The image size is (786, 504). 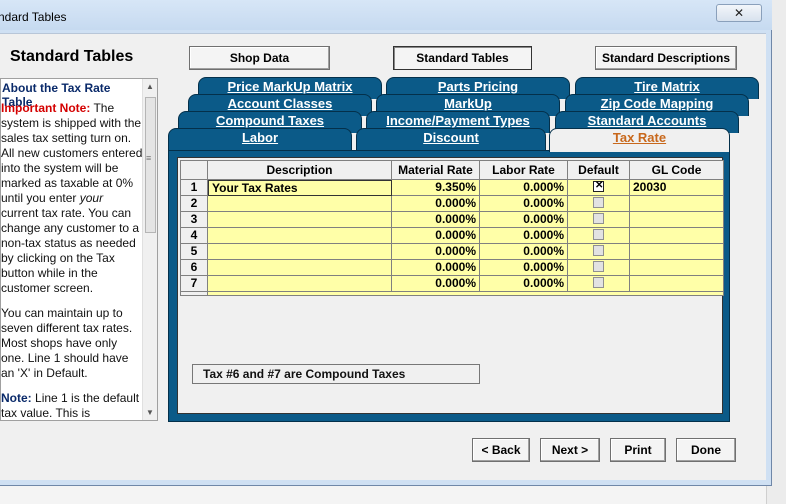 I want to click on print-button: Print, so click(x=638, y=450).